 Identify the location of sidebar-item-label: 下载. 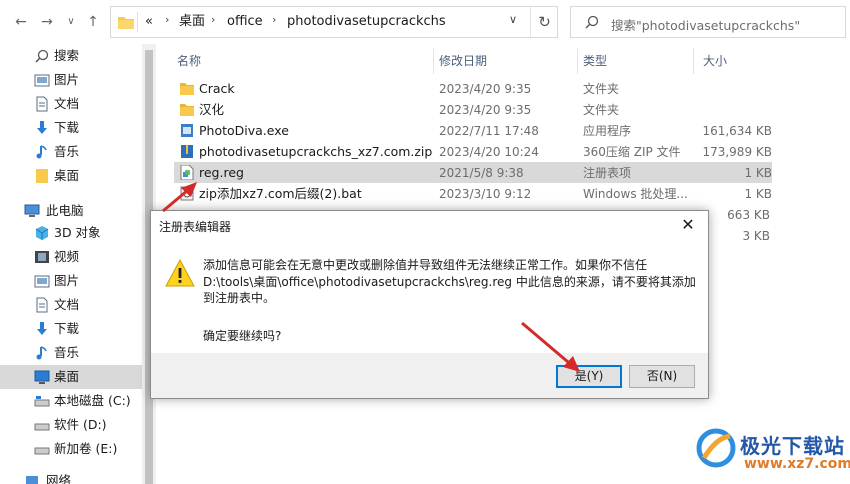
(67, 328).